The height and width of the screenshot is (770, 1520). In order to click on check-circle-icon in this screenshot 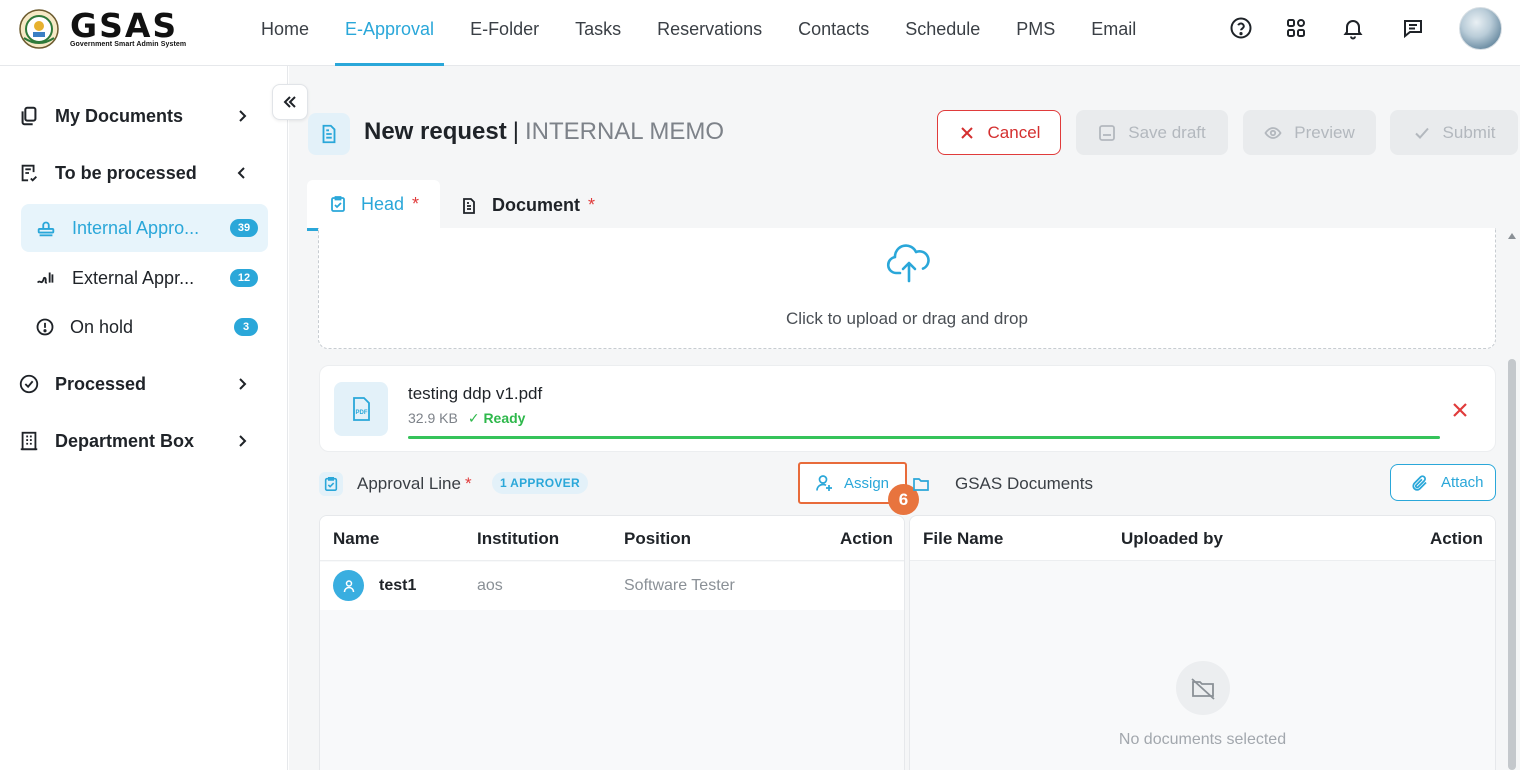, I will do `click(29, 384)`.